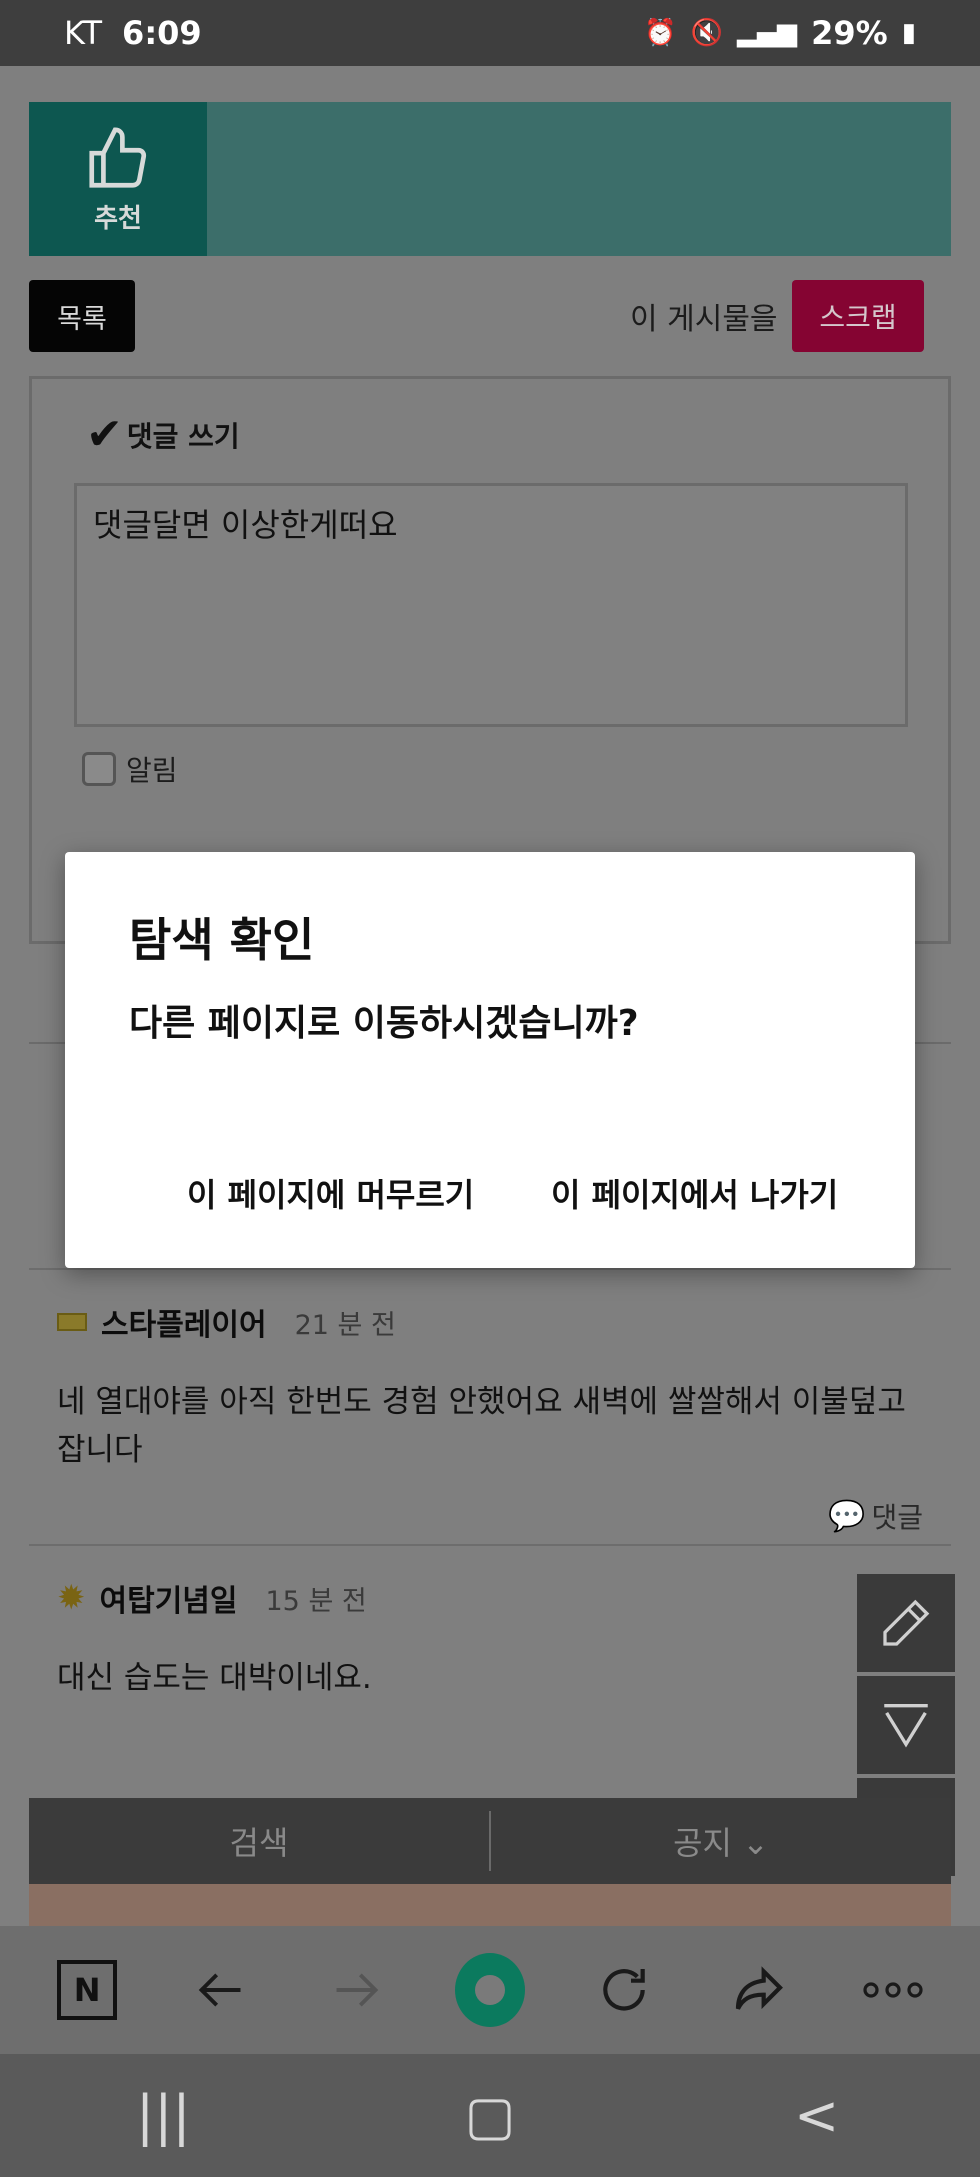 This screenshot has height=2177, width=980. I want to click on dialog-title: 탐색 확인, so click(222, 940).